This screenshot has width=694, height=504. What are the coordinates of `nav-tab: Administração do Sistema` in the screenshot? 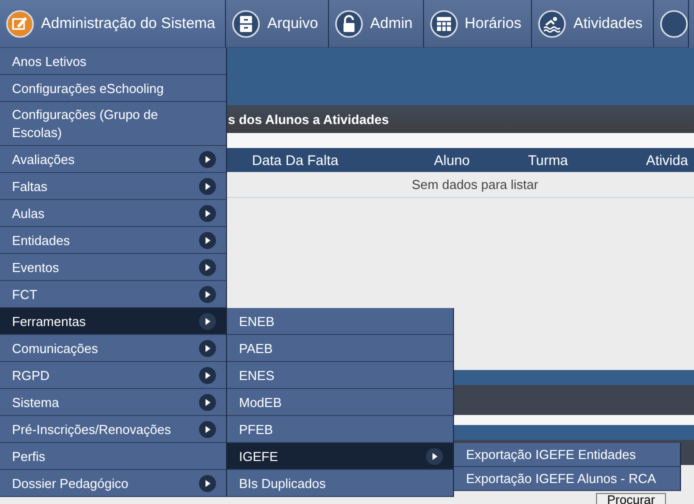 It's located at (113, 24).